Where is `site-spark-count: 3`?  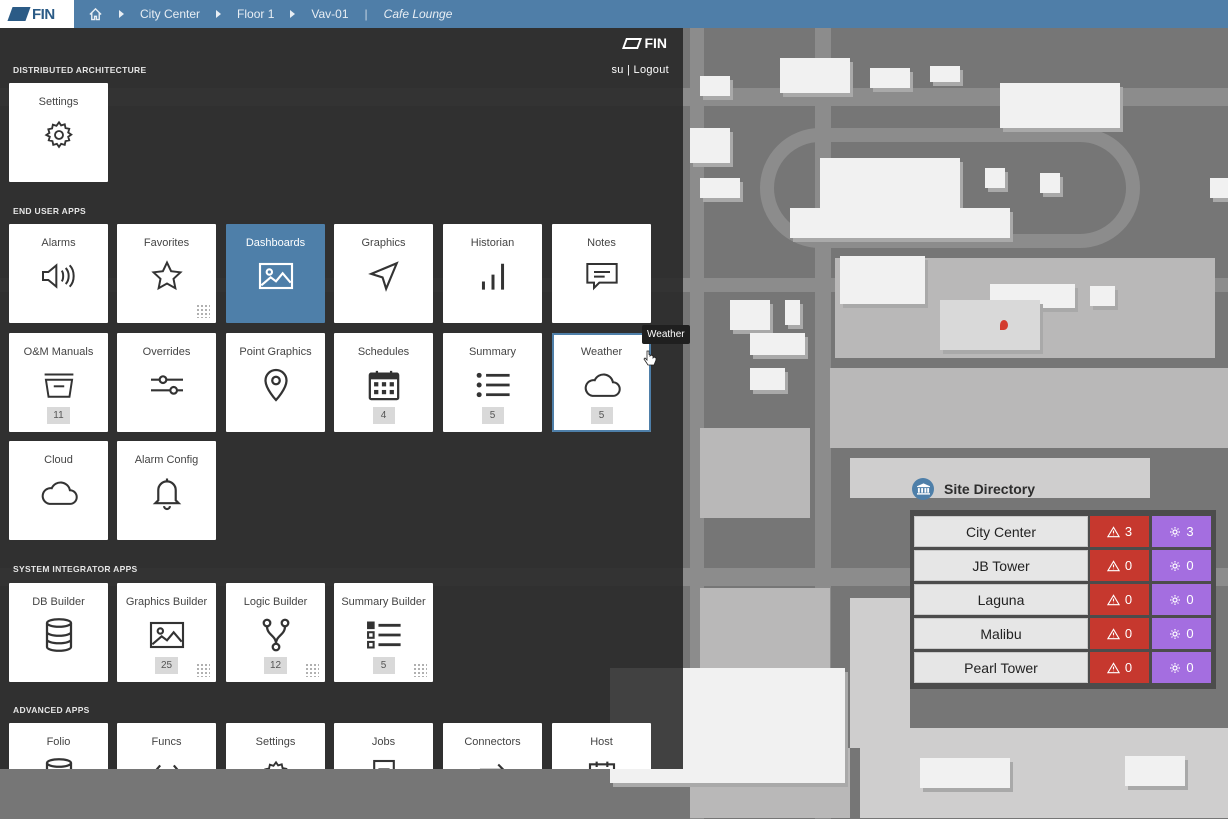 site-spark-count: 3 is located at coordinates (1181, 531).